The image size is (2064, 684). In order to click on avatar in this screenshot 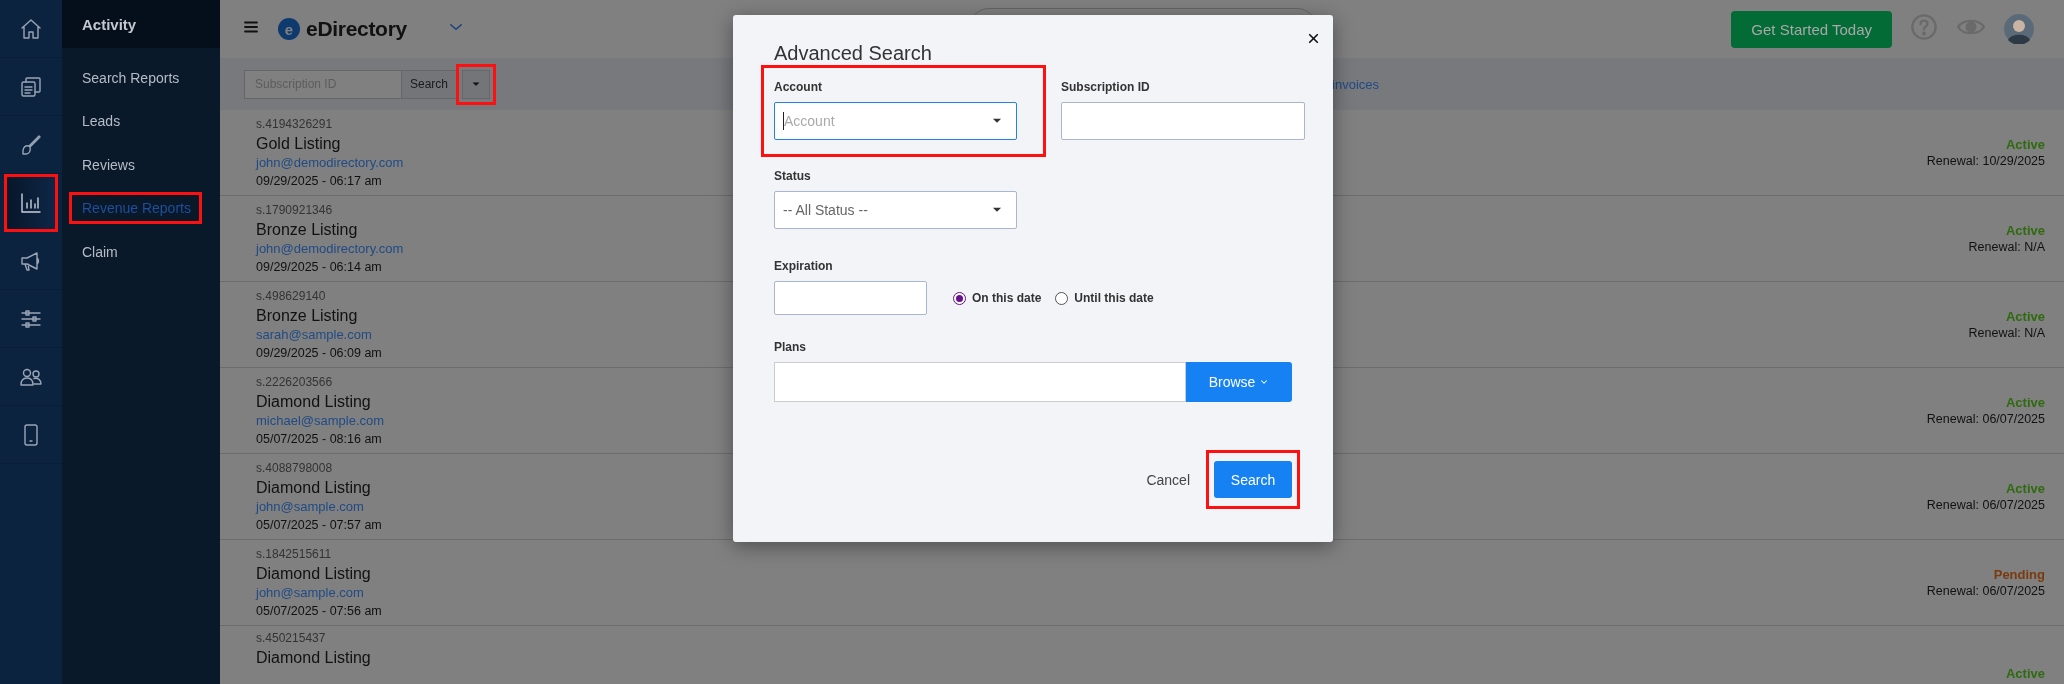, I will do `click(2019, 29)`.